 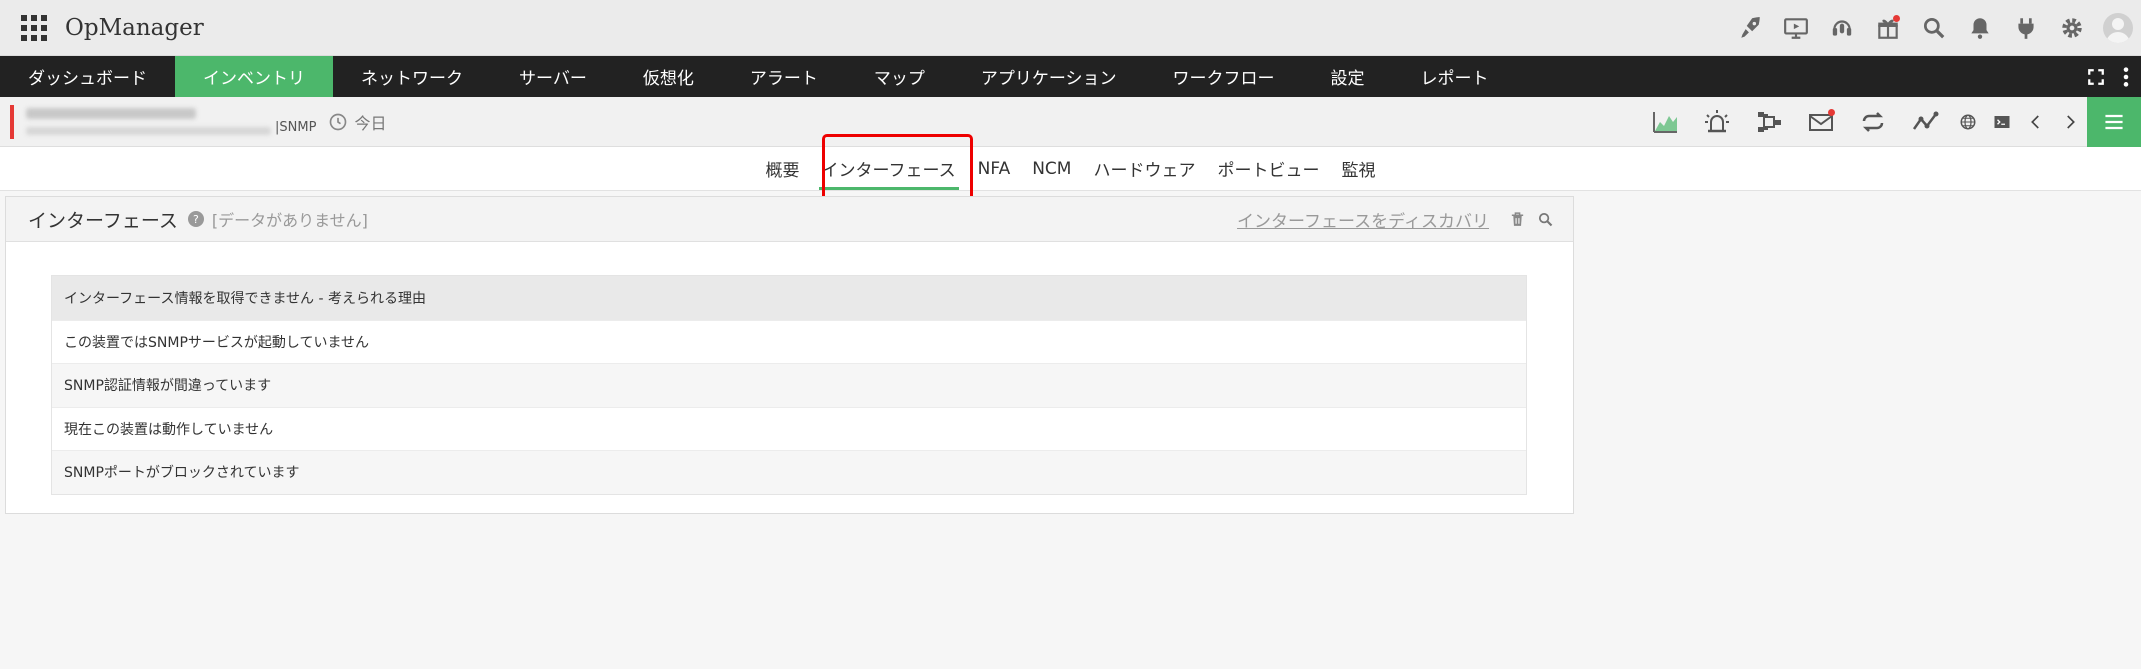 I want to click on app-title: OpManager, so click(x=134, y=27).